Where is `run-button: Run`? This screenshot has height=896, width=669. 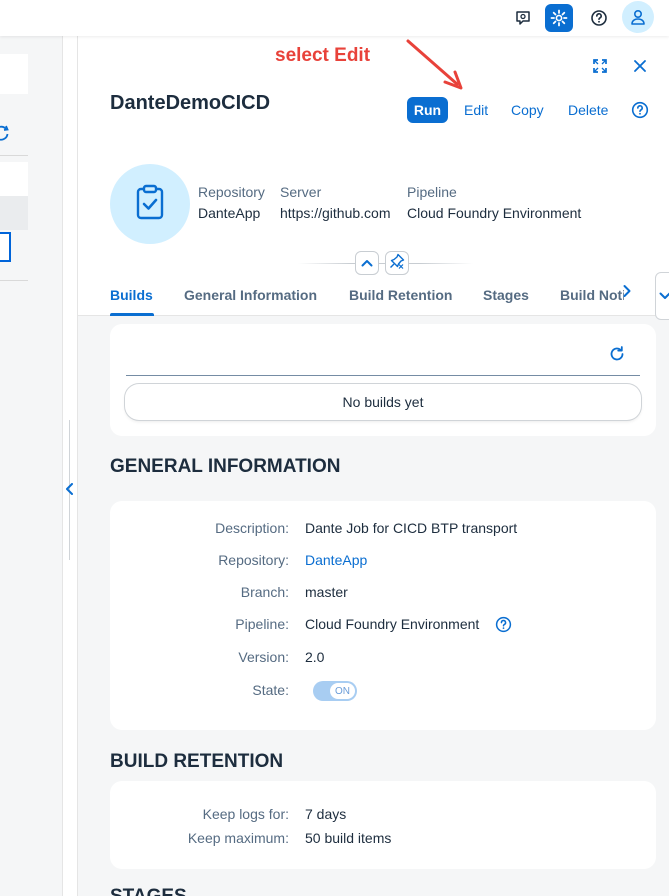
run-button: Run is located at coordinates (427, 110).